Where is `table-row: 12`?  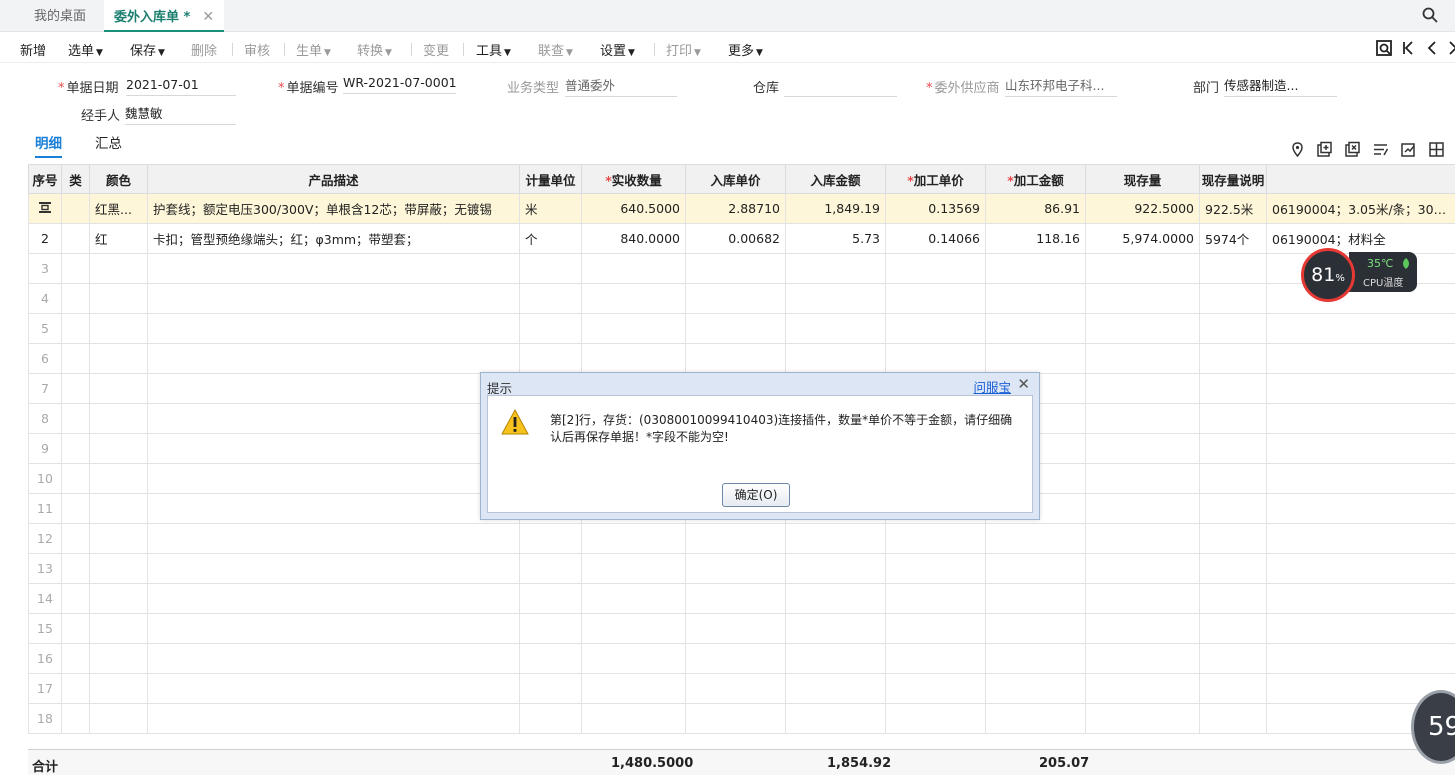 table-row: 12 is located at coordinates (741, 538).